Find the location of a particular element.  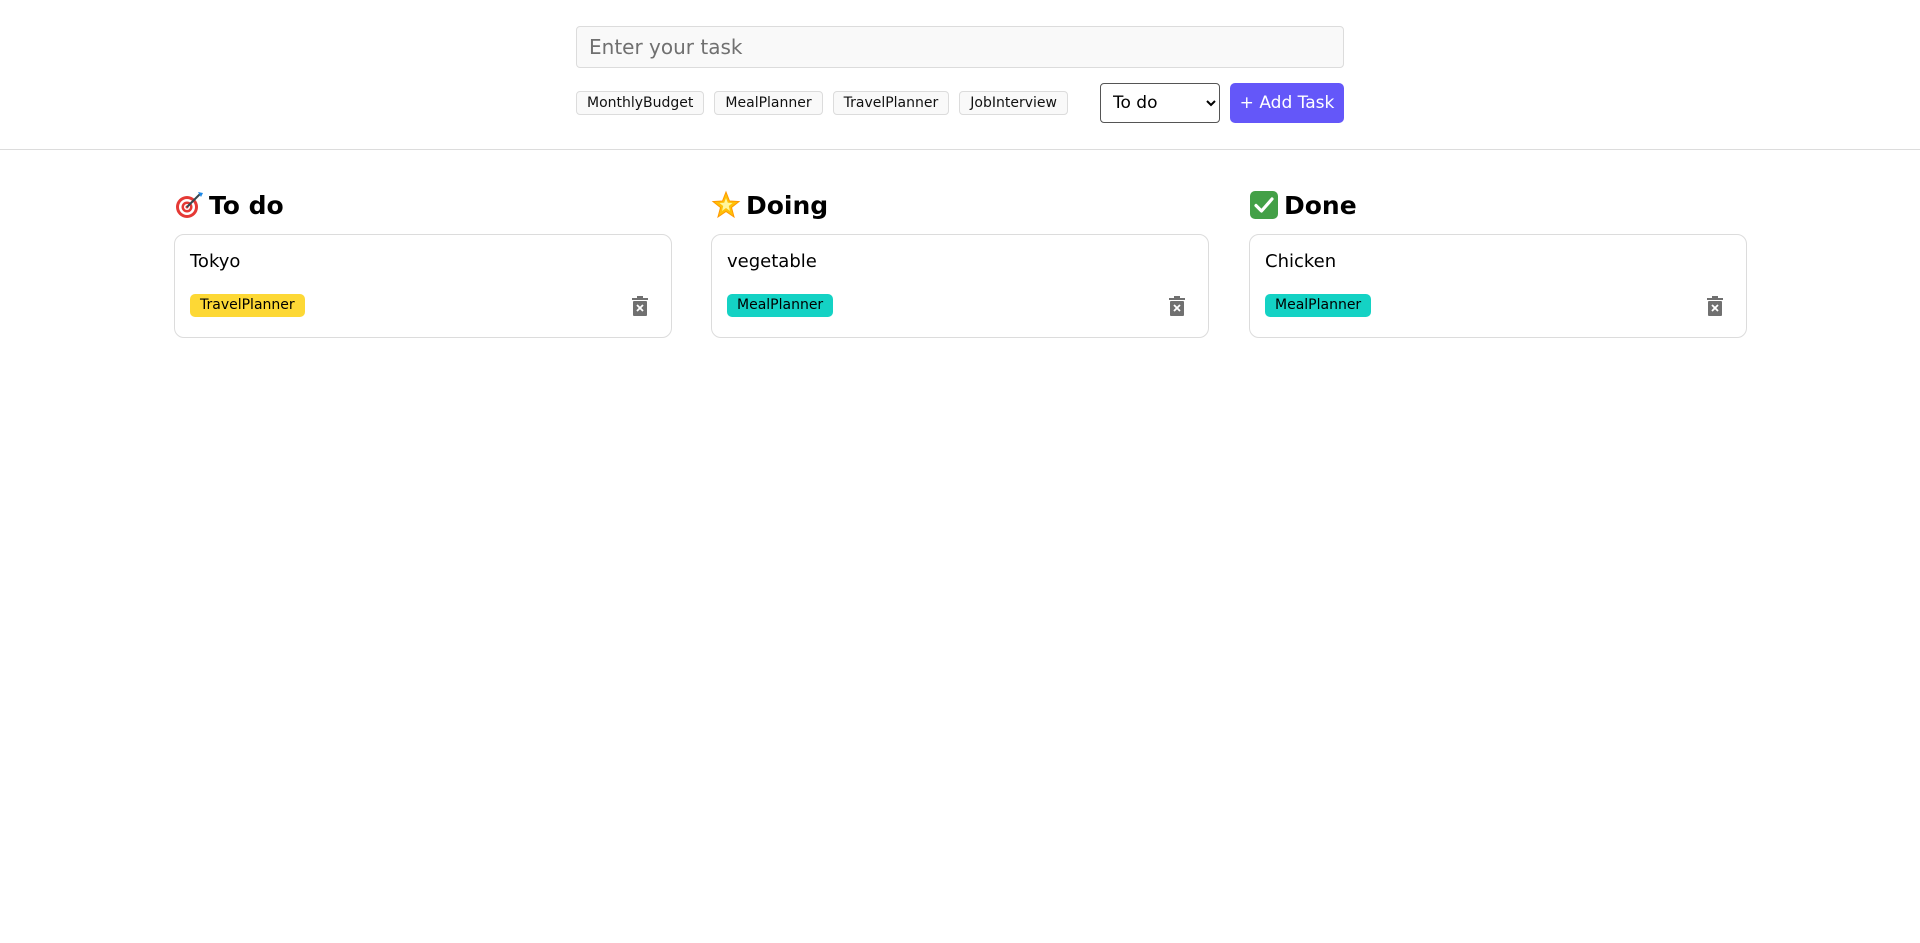

add-task-button: + Add Task is located at coordinates (1287, 103).